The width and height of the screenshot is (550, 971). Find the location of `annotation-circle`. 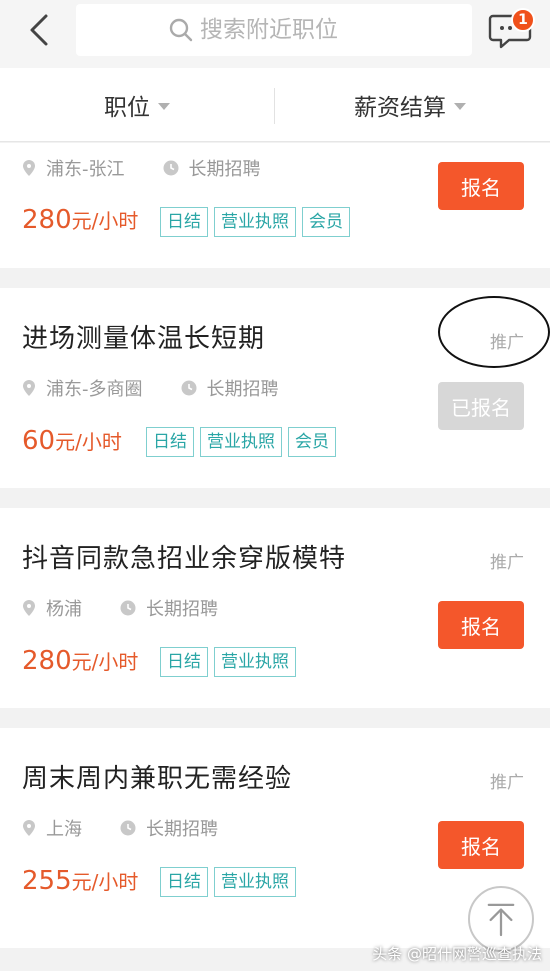

annotation-circle is located at coordinates (494, 332).